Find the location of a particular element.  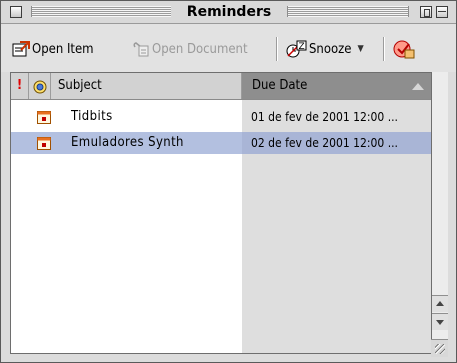

toolbar: Open Item Open Document Z Snooze ▼ is located at coordinates (228, 48).